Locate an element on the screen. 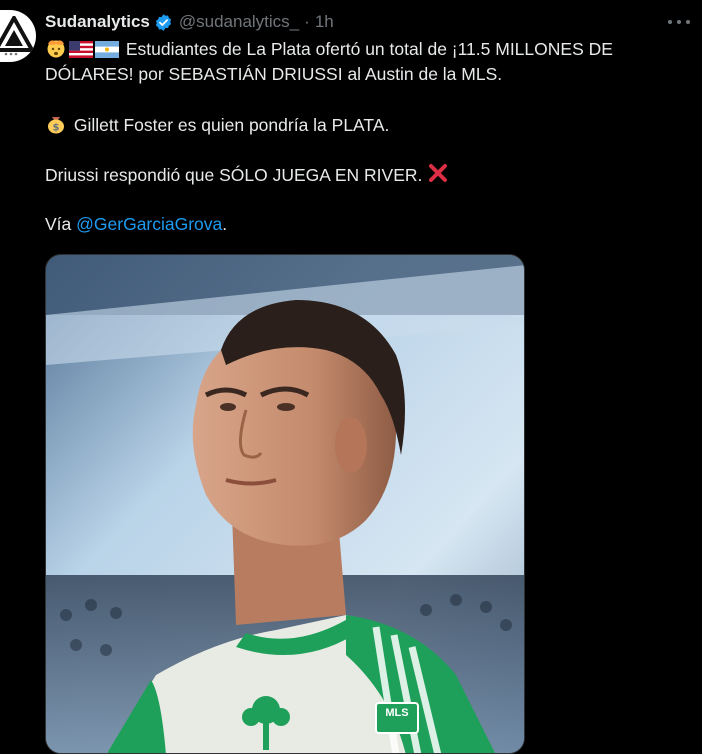 The width and height of the screenshot is (702, 754). mind-blown-emoji is located at coordinates (56, 49).